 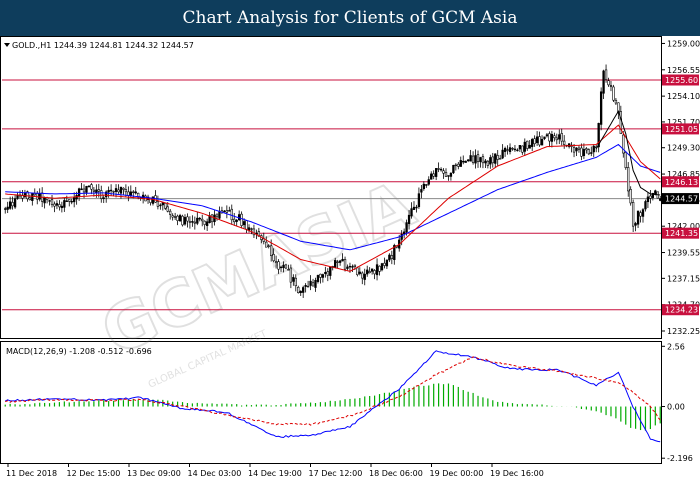 What do you see at coordinates (676, 346) in the screenshot?
I see `macd-tick-label: 2.56` at bounding box center [676, 346].